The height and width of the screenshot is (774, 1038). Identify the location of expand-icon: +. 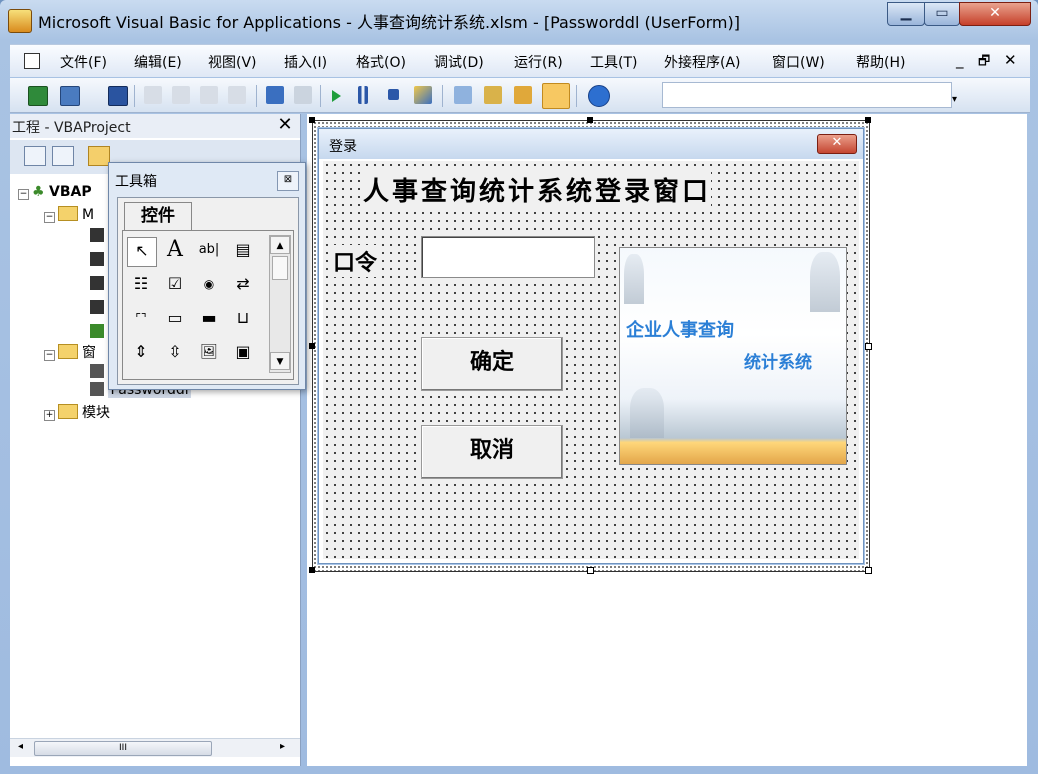
(49, 415).